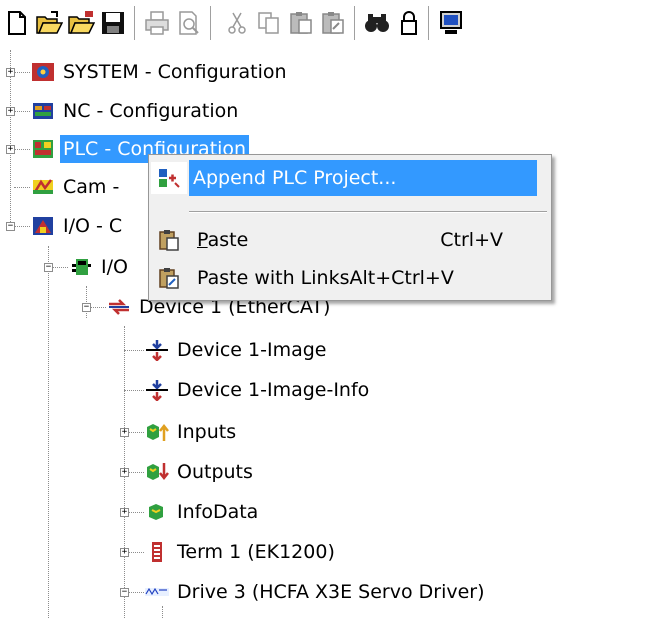 This screenshot has height=618, width=650. I want to click on menu-item-label: Paste with Links, so click(273, 278).